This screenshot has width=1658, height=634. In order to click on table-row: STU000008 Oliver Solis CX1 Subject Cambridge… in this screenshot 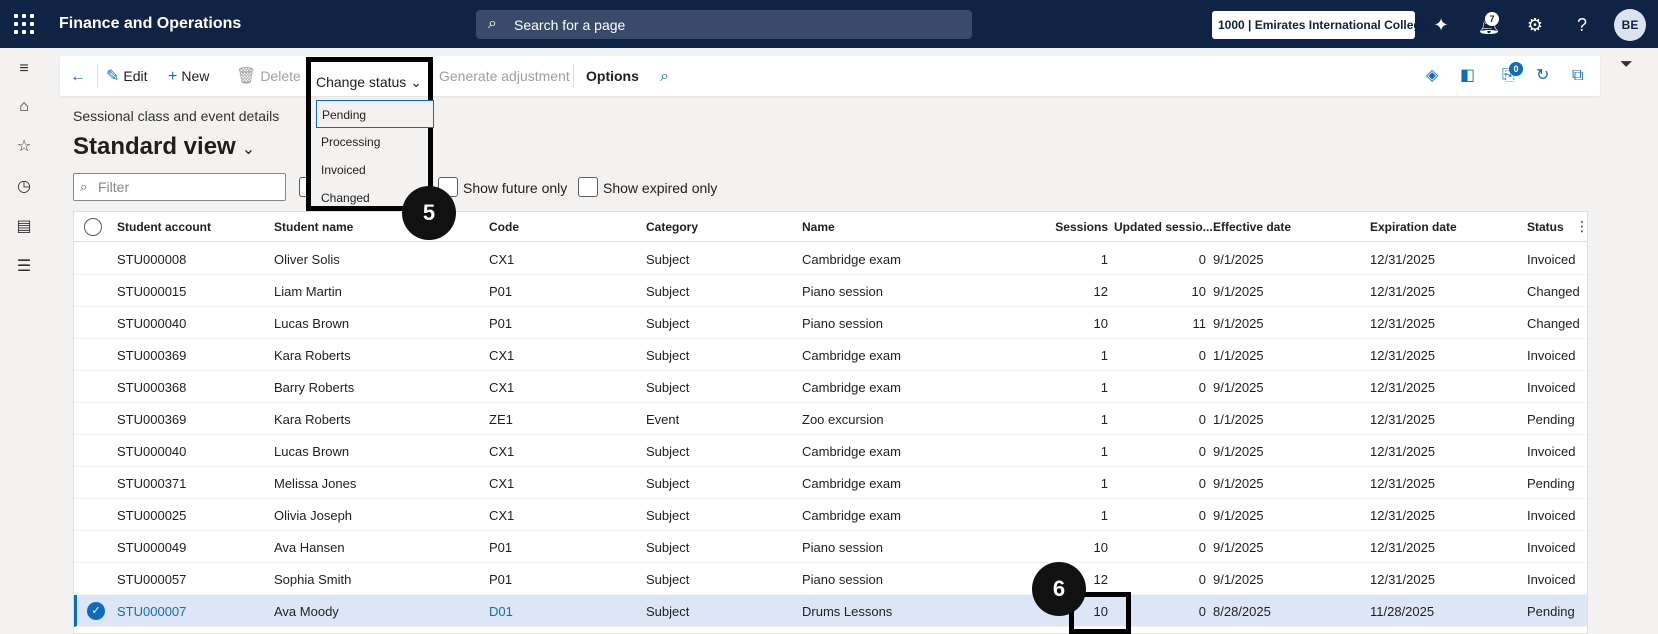, I will do `click(830, 259)`.